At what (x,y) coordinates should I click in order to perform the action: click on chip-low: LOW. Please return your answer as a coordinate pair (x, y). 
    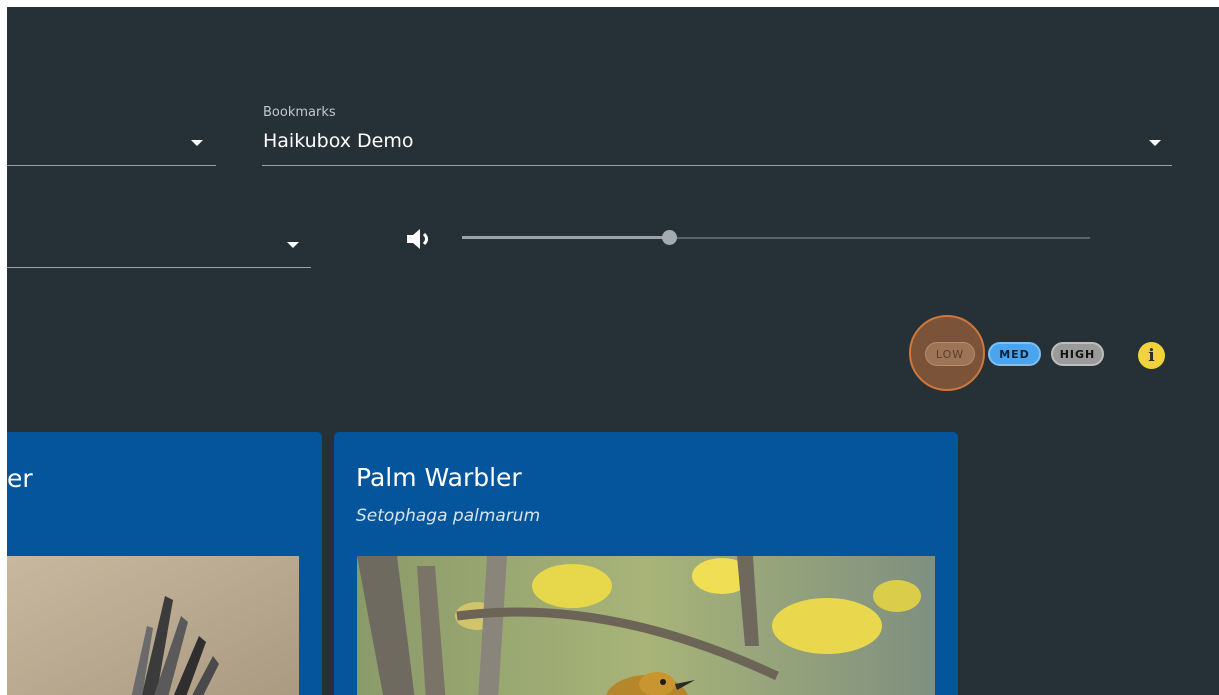
    Looking at the image, I should click on (950, 354).